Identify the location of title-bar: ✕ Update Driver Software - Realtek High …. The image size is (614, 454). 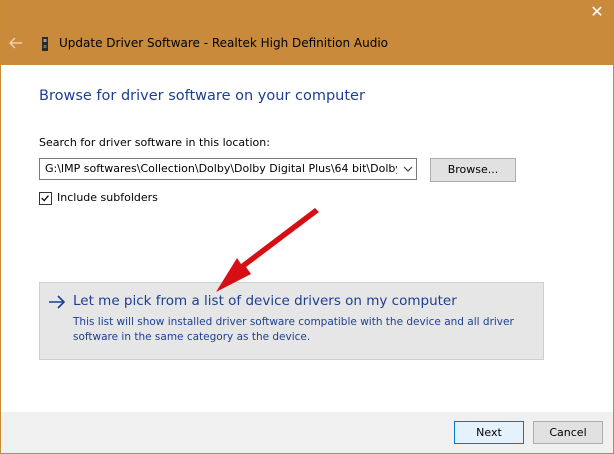
(307, 32).